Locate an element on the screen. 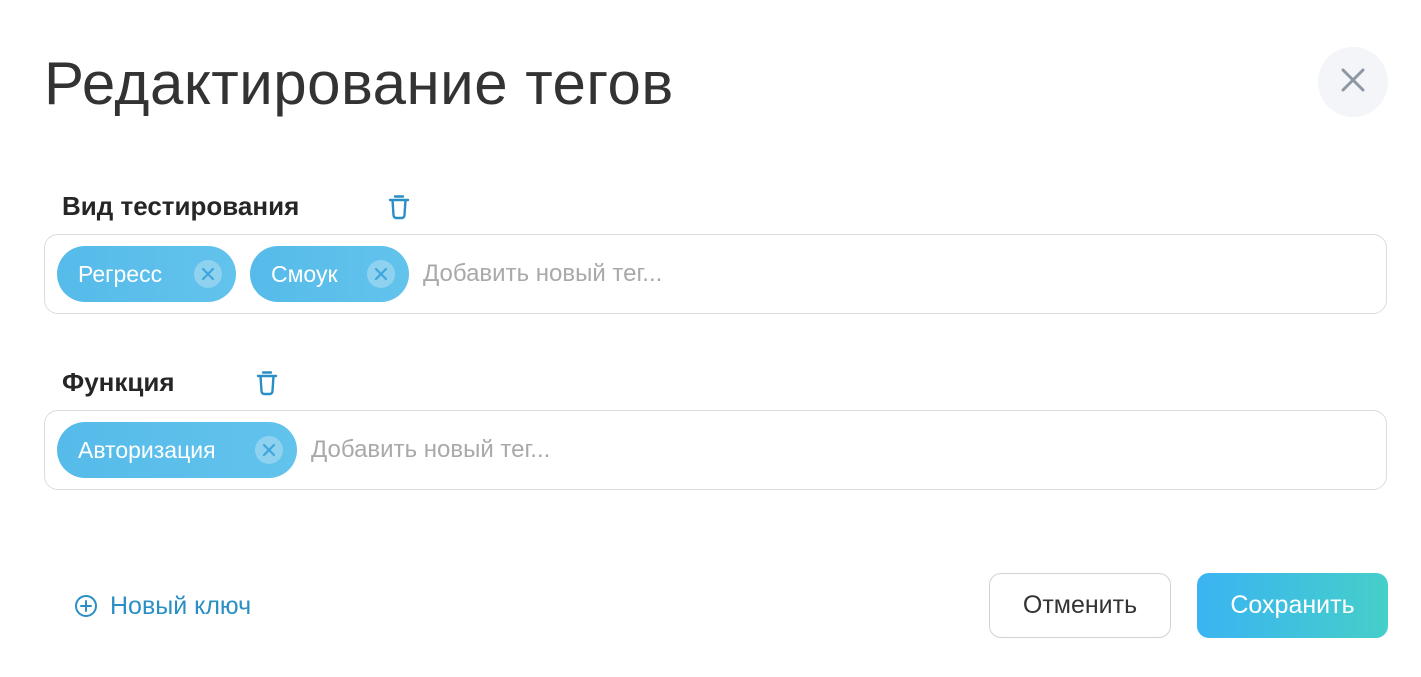  tag-chip: Авторизация is located at coordinates (177, 450).